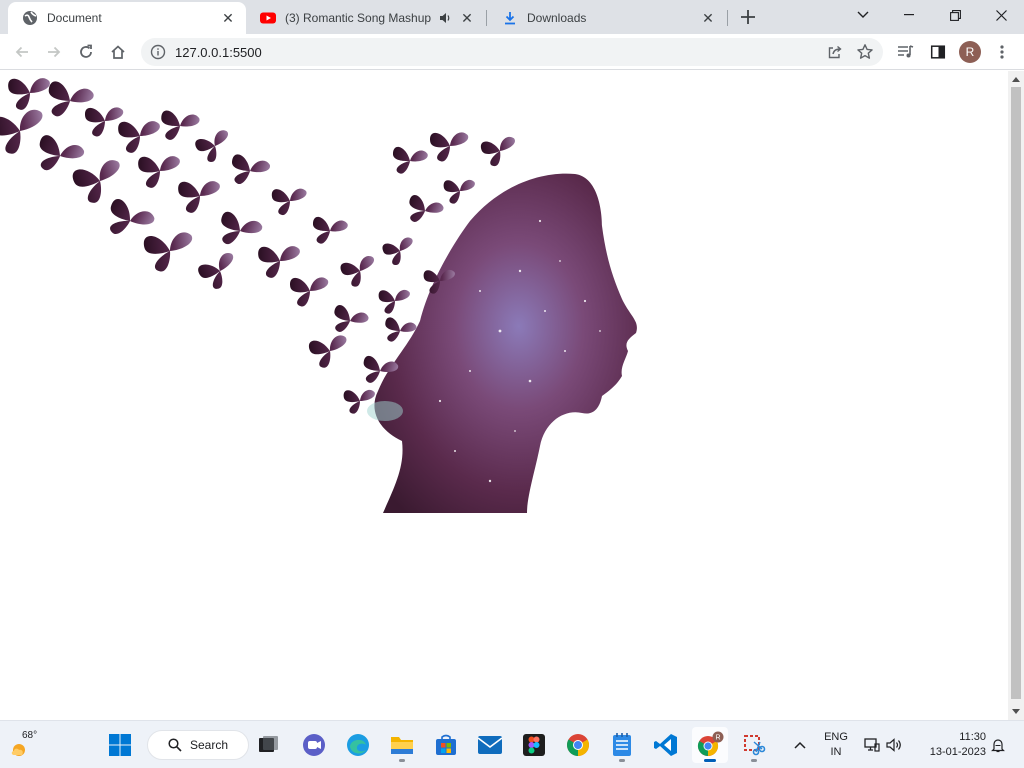 The width and height of the screenshot is (1024, 768). I want to click on microsoft-store-icon, so click(446, 744).